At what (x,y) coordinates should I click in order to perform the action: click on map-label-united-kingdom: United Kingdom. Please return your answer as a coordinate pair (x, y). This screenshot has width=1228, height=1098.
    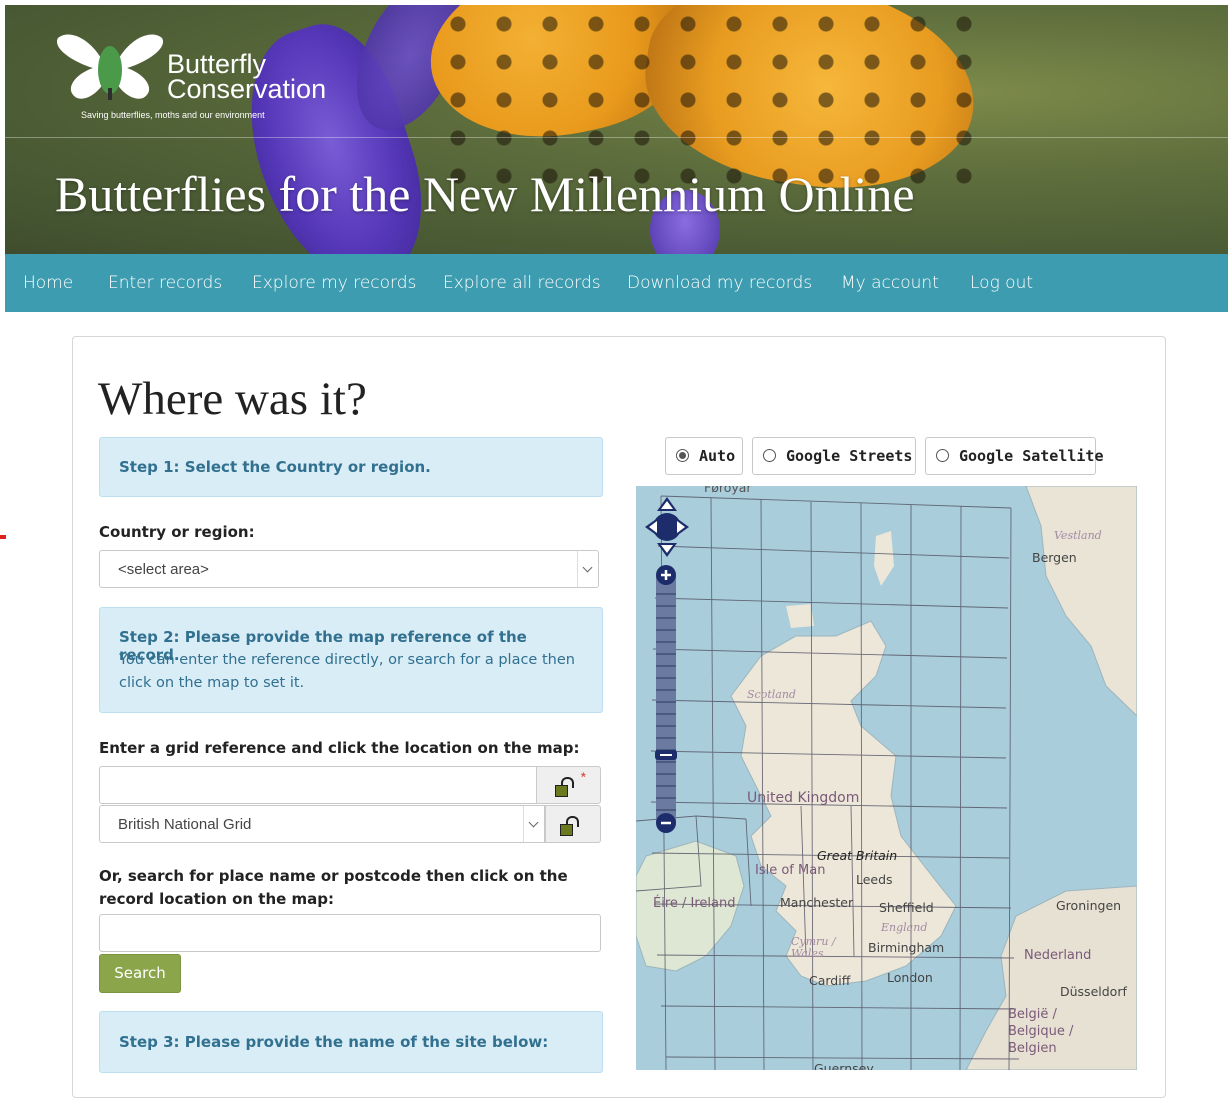
    Looking at the image, I should click on (803, 798).